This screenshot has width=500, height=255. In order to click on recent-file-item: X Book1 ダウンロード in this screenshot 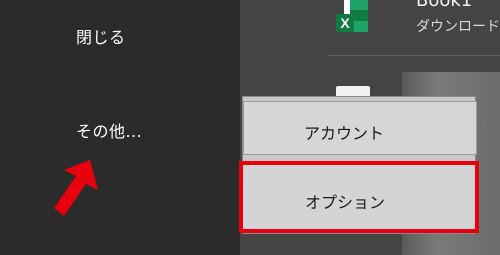, I will do `click(370, 27)`.